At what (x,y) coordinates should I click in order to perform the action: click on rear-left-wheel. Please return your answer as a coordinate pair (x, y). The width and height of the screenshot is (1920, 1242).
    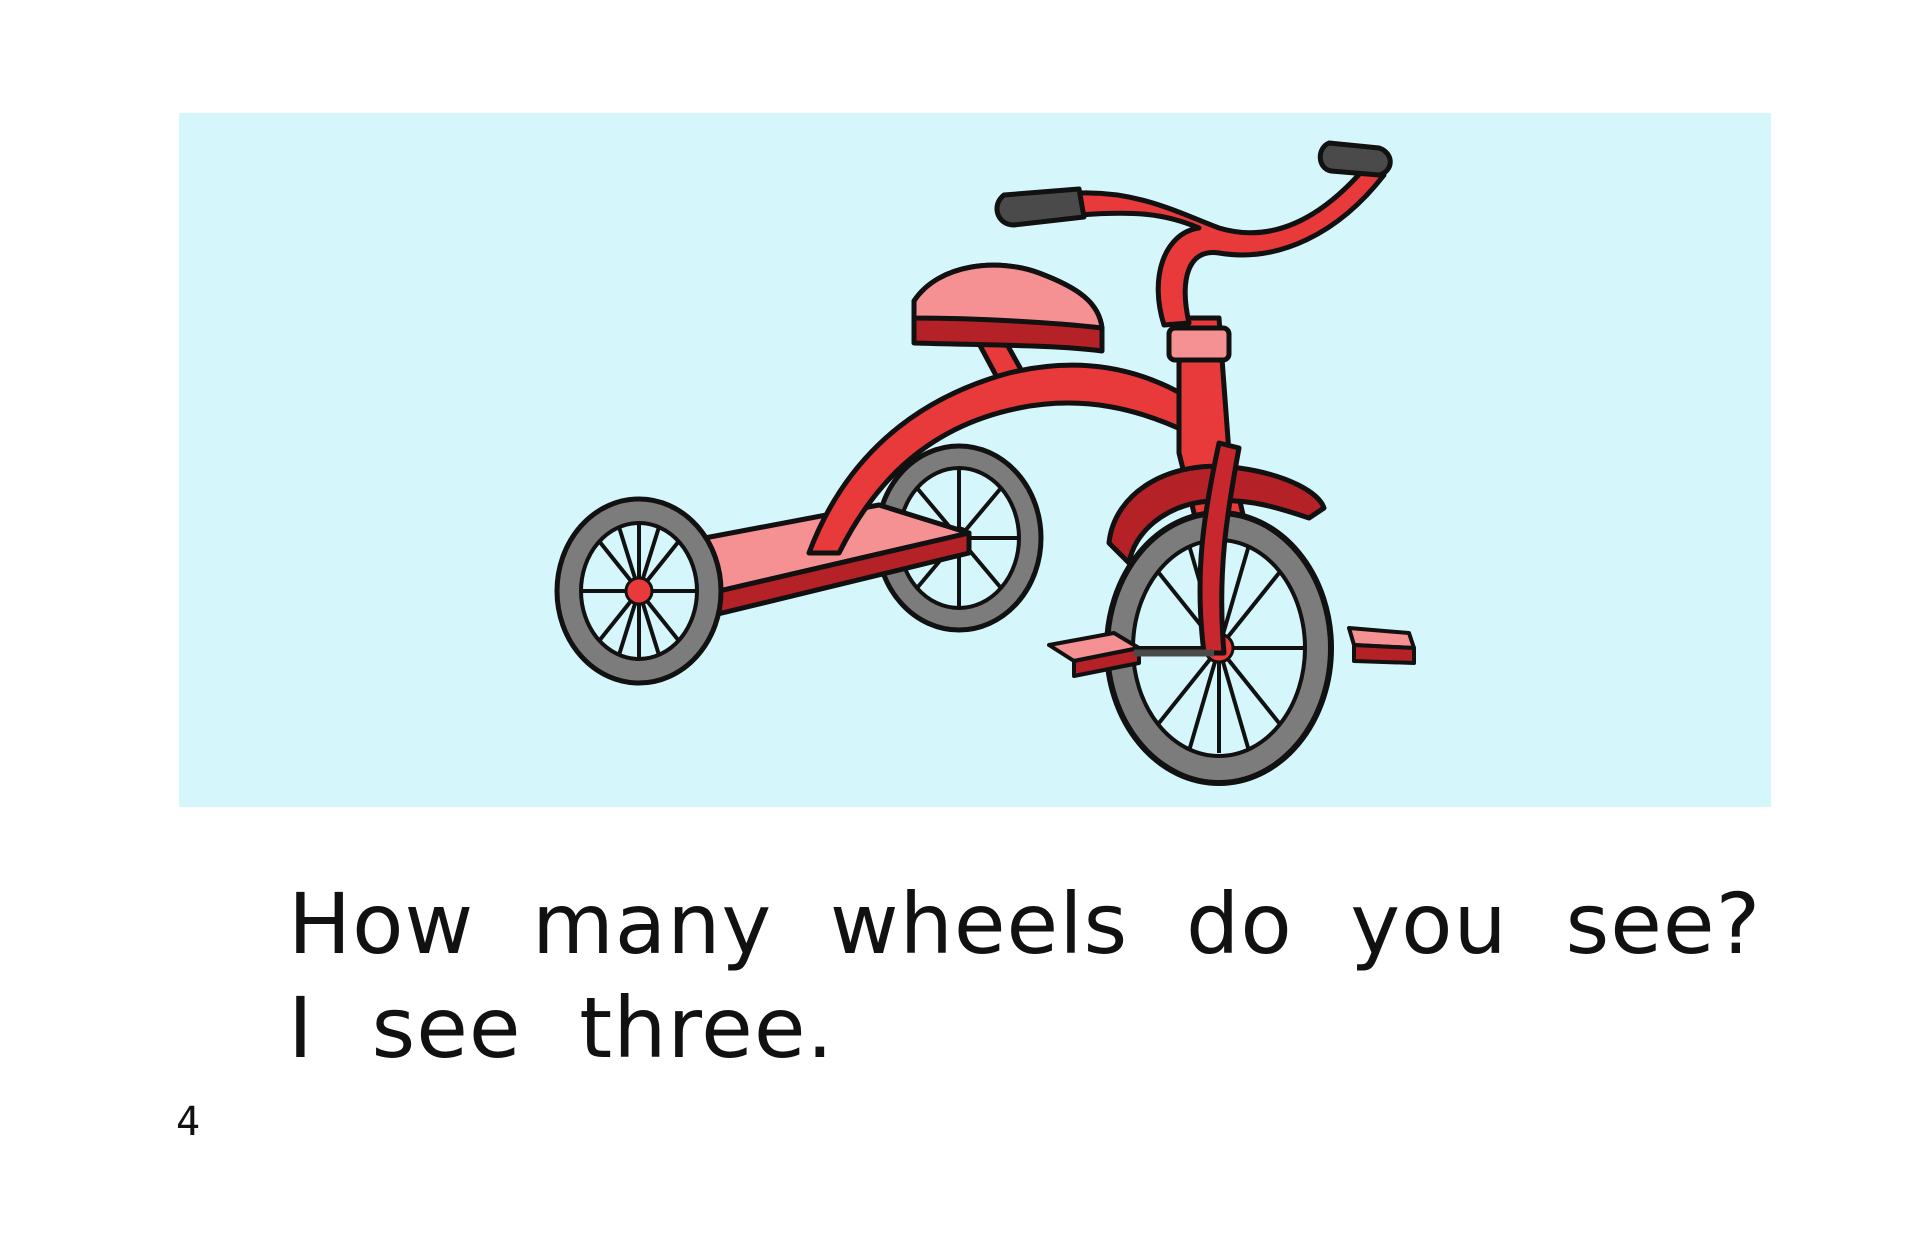
    Looking at the image, I should click on (639, 591).